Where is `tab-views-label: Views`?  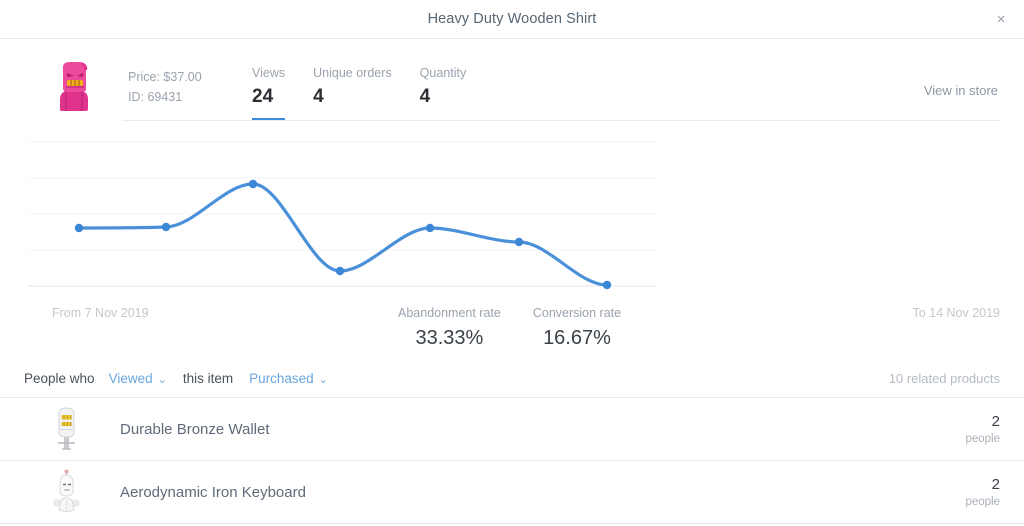
tab-views-label: Views is located at coordinates (269, 73).